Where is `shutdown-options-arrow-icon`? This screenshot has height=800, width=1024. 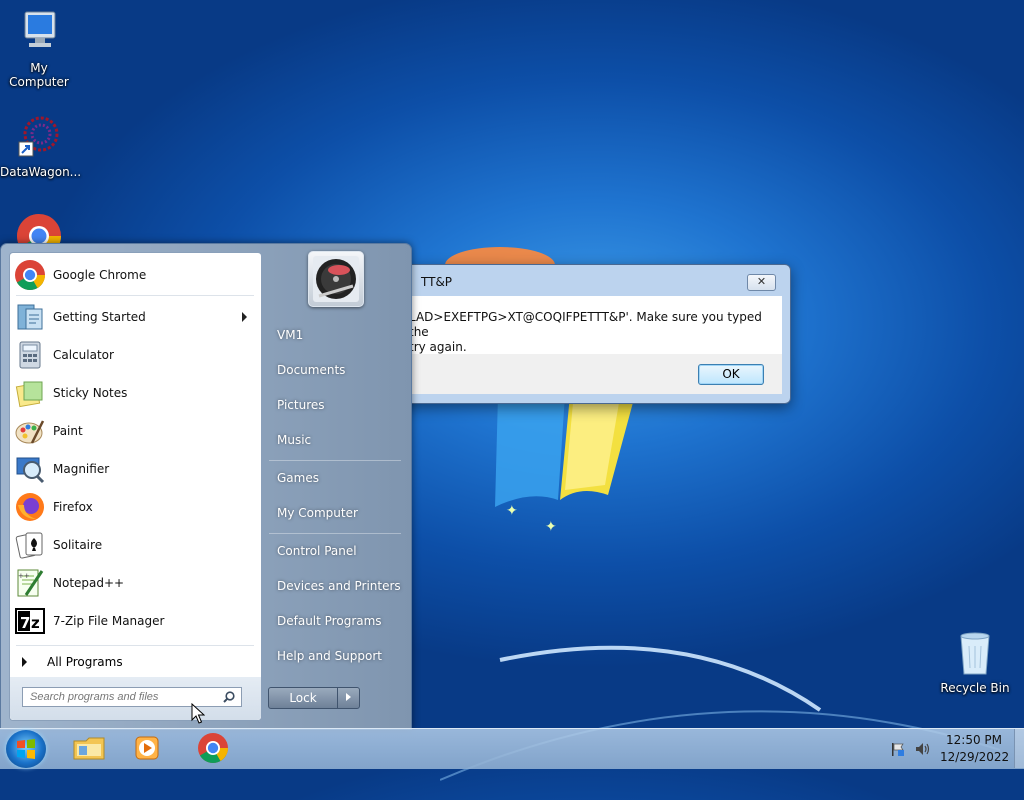 shutdown-options-arrow-icon is located at coordinates (348, 698).